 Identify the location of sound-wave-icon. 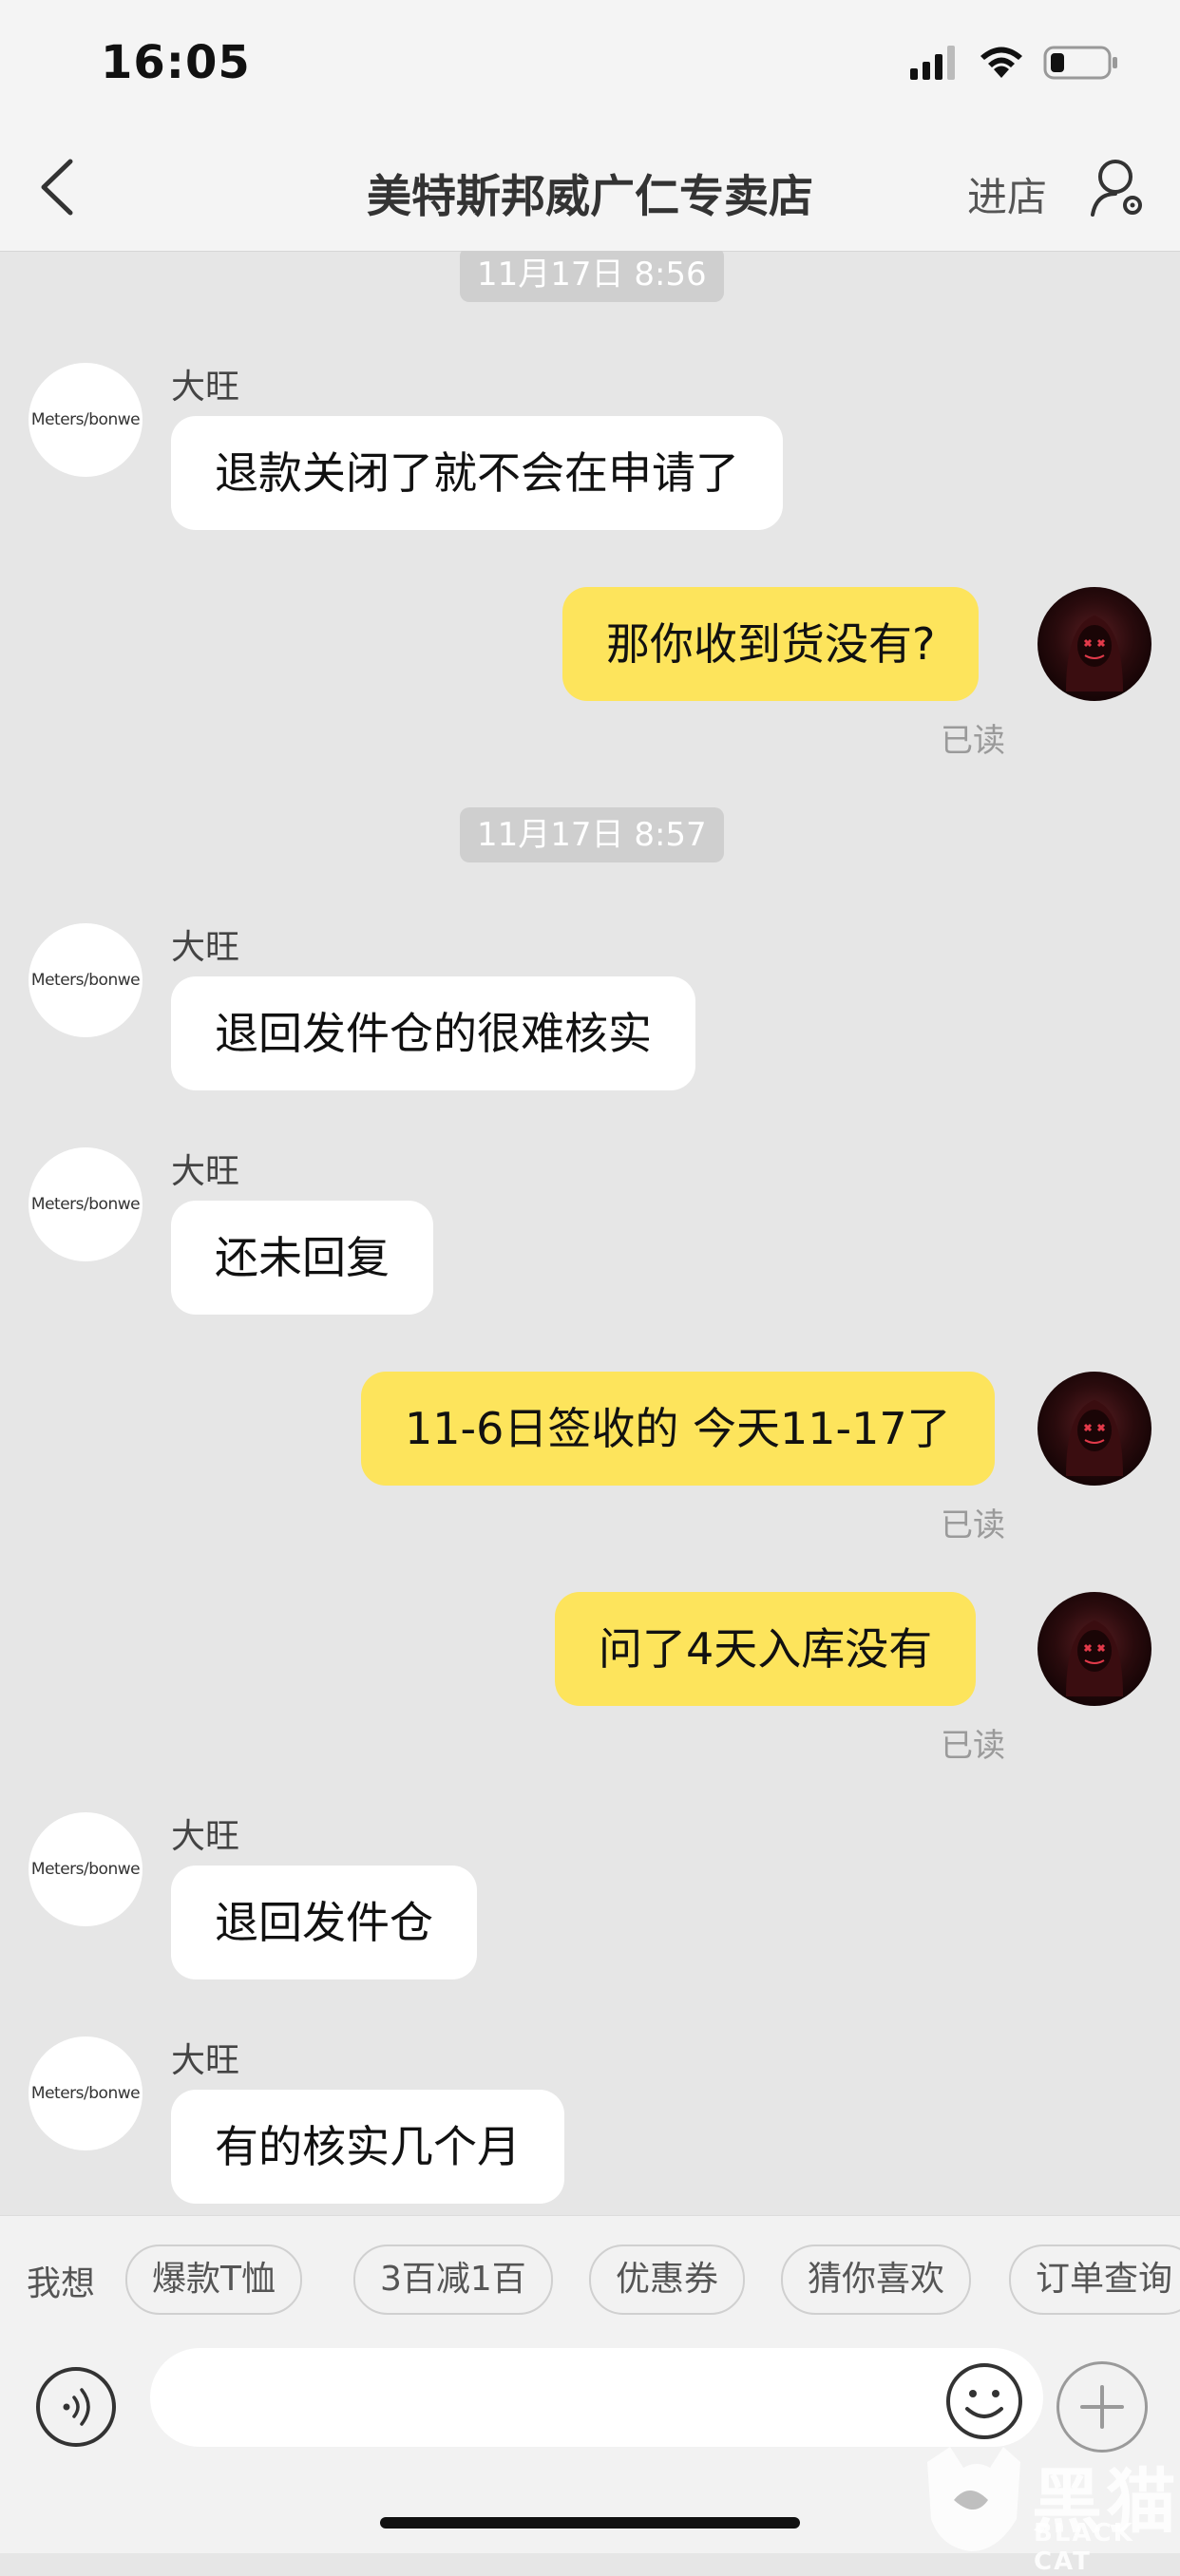
(76, 2407).